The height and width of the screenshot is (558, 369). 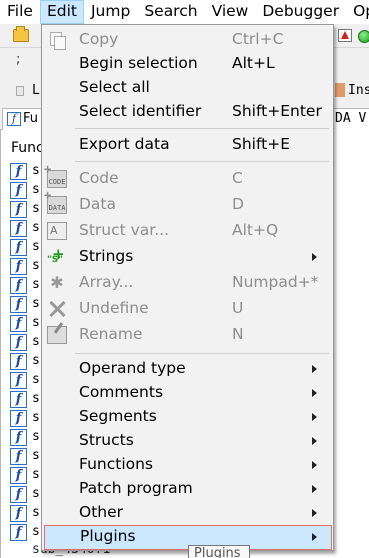 What do you see at coordinates (363, 36) in the screenshot?
I see `start-debugger-icon` at bounding box center [363, 36].